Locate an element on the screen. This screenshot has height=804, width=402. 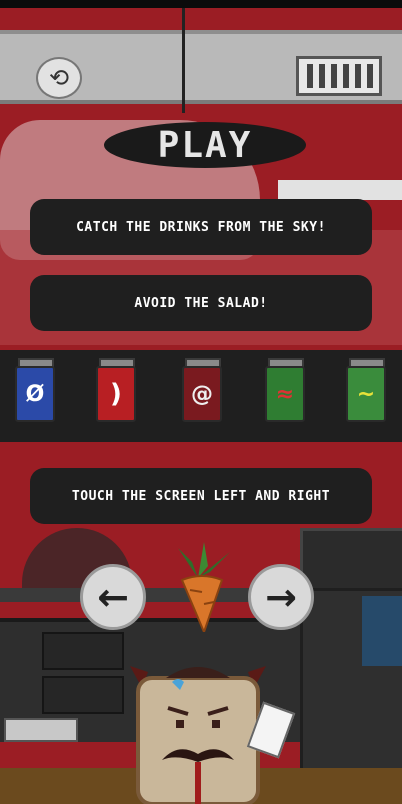
can-salad: ~ is located at coordinates (366, 390).